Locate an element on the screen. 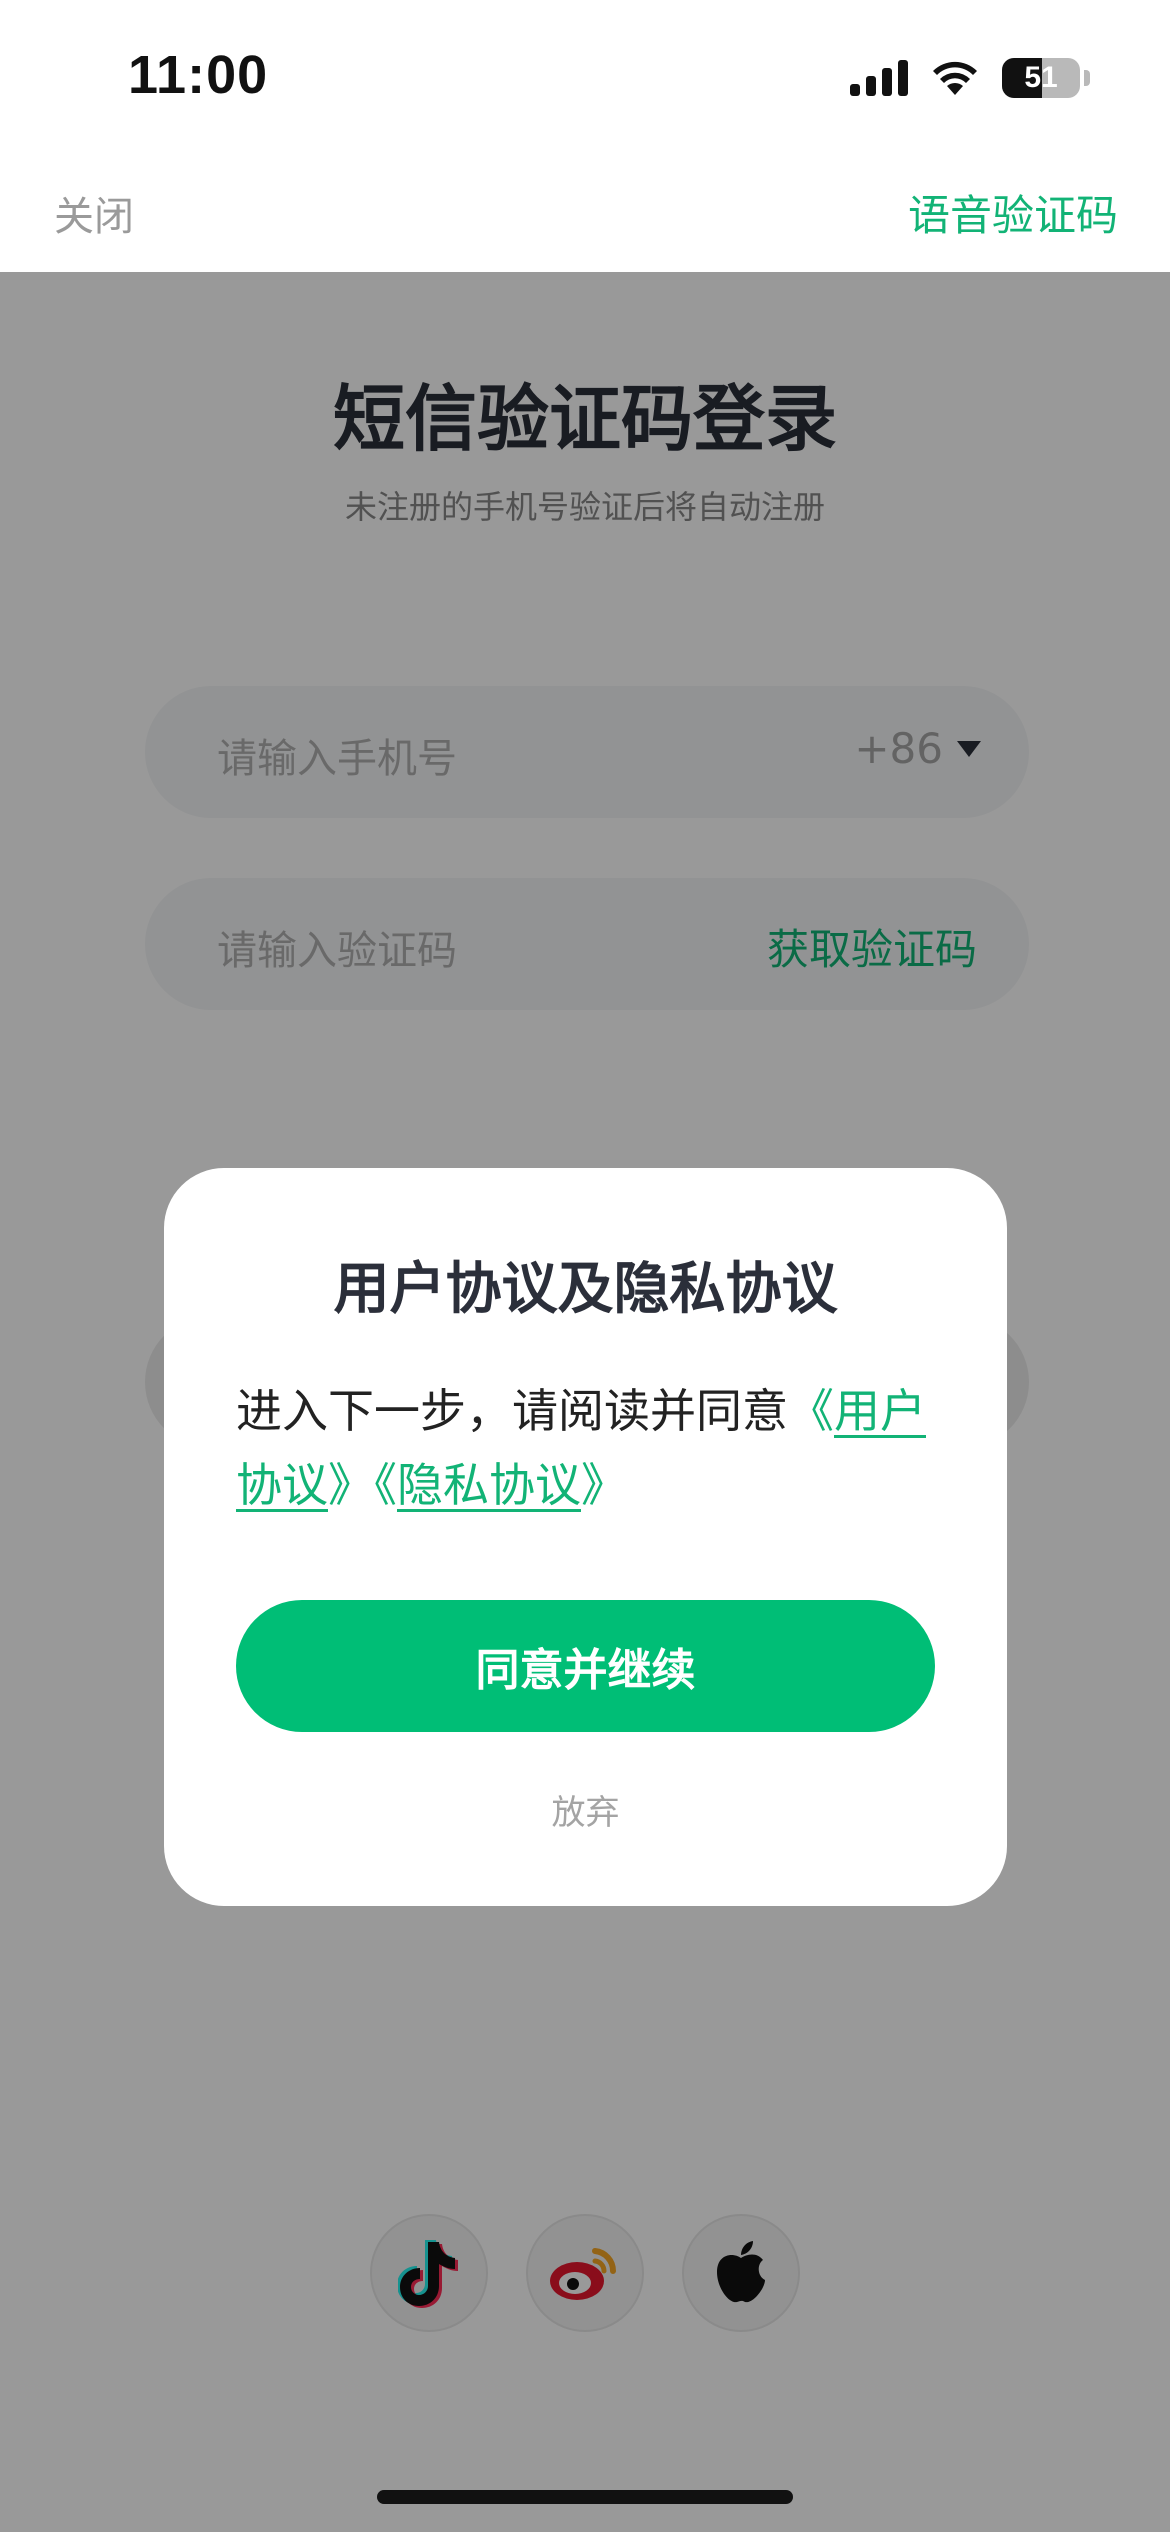 Image resolution: width=1170 pixels, height=2532 pixels. wifi-icon is located at coordinates (955, 78).